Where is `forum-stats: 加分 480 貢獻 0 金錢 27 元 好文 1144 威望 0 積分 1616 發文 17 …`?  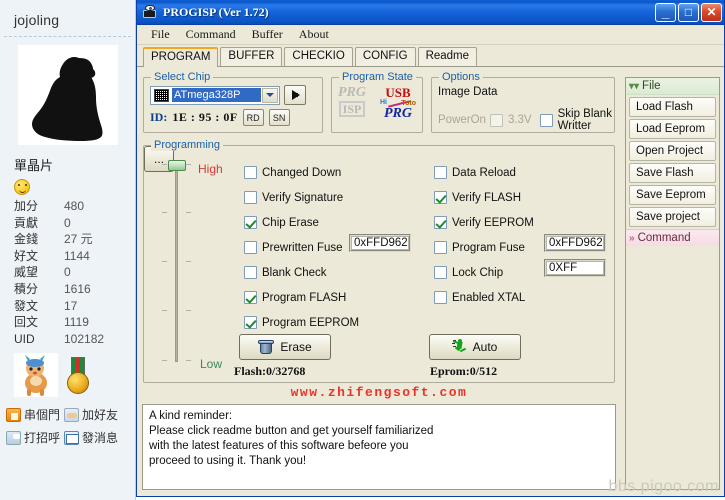 forum-stats: 加分 480 貢獻 0 金錢 27 元 好文 1144 威望 0 積分 1616 發文 17 … is located at coordinates (67, 272).